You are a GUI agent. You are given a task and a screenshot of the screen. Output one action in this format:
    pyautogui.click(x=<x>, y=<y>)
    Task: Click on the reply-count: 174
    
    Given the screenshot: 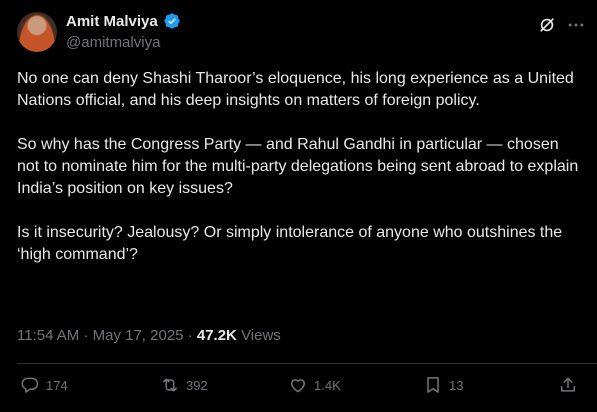 What is the action you would take?
    pyautogui.click(x=57, y=385)
    